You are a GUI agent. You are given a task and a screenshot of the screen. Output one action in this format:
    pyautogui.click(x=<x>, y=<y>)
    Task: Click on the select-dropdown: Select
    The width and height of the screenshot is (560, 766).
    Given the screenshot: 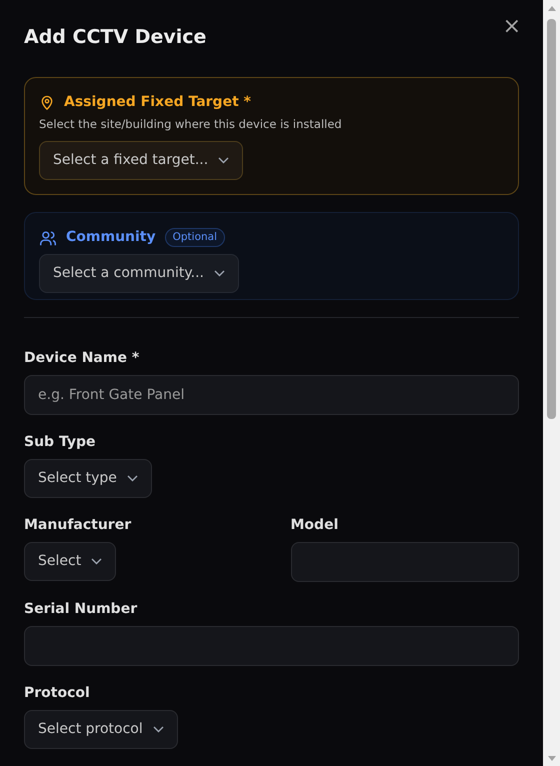 What is the action you would take?
    pyautogui.click(x=70, y=561)
    